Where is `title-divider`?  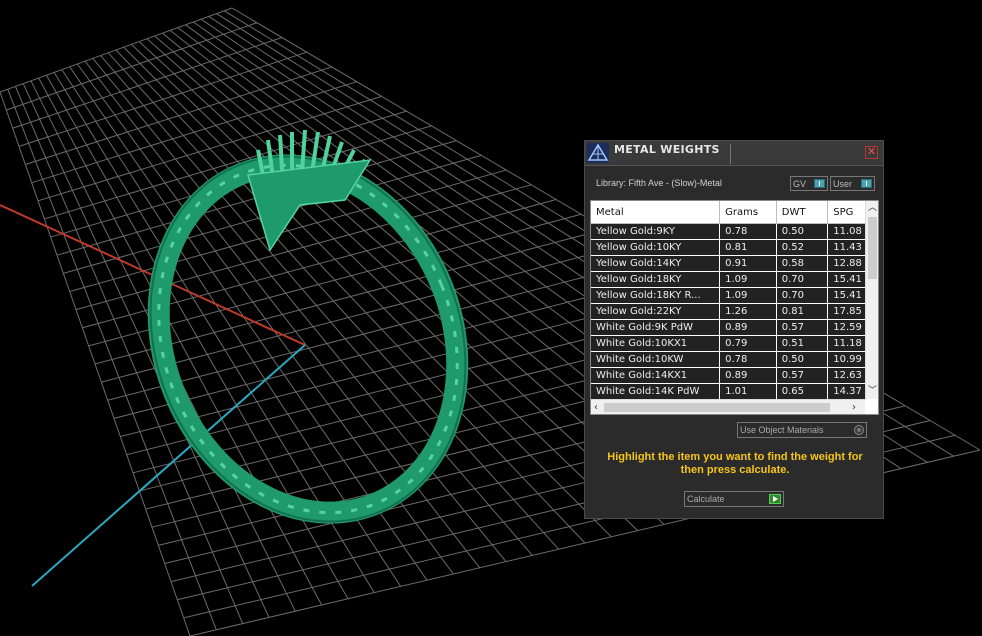
title-divider is located at coordinates (730, 154).